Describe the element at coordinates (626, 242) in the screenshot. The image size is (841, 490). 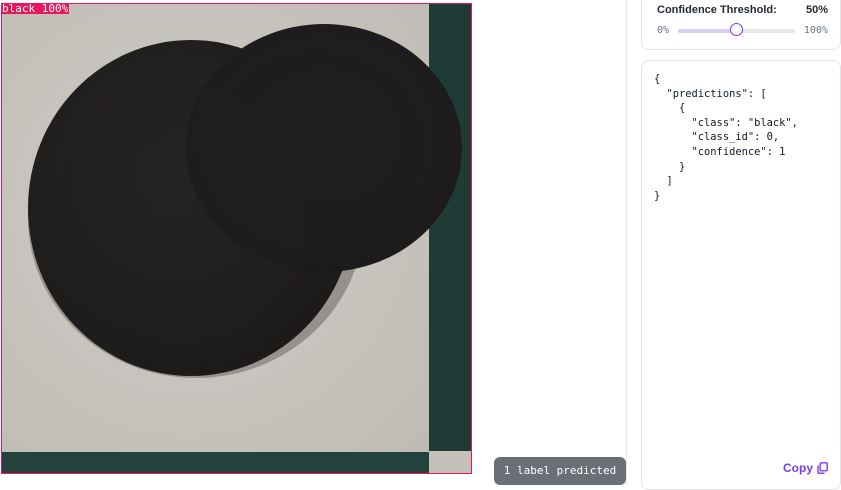
I see `panel-divider` at that location.